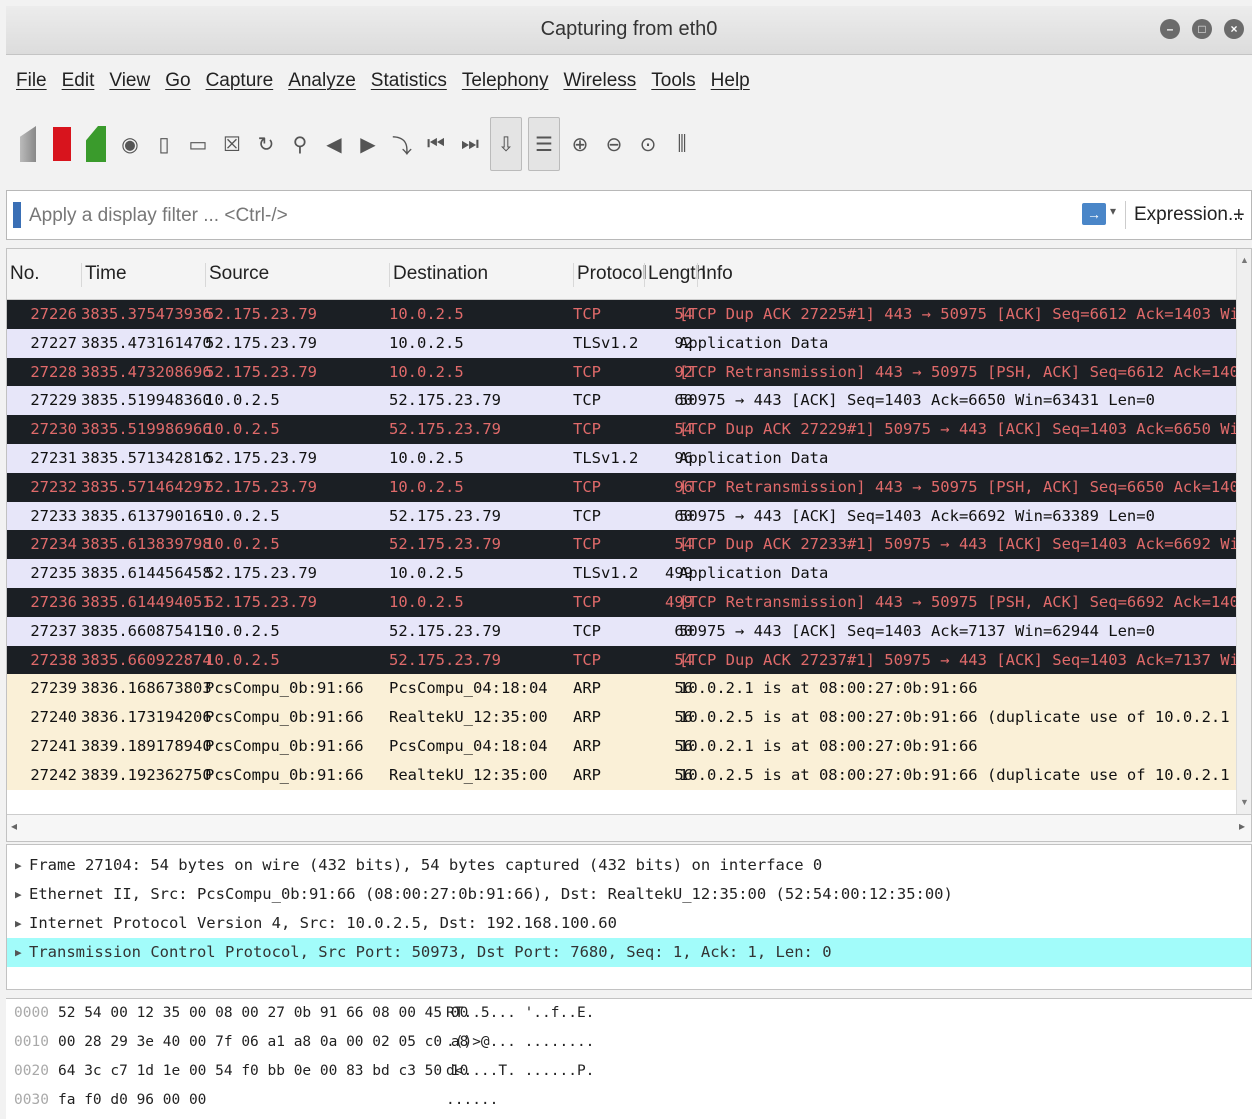 The image size is (1252, 1119). Describe the element at coordinates (715, 275) in the screenshot. I see `column-header-info: Info` at that location.